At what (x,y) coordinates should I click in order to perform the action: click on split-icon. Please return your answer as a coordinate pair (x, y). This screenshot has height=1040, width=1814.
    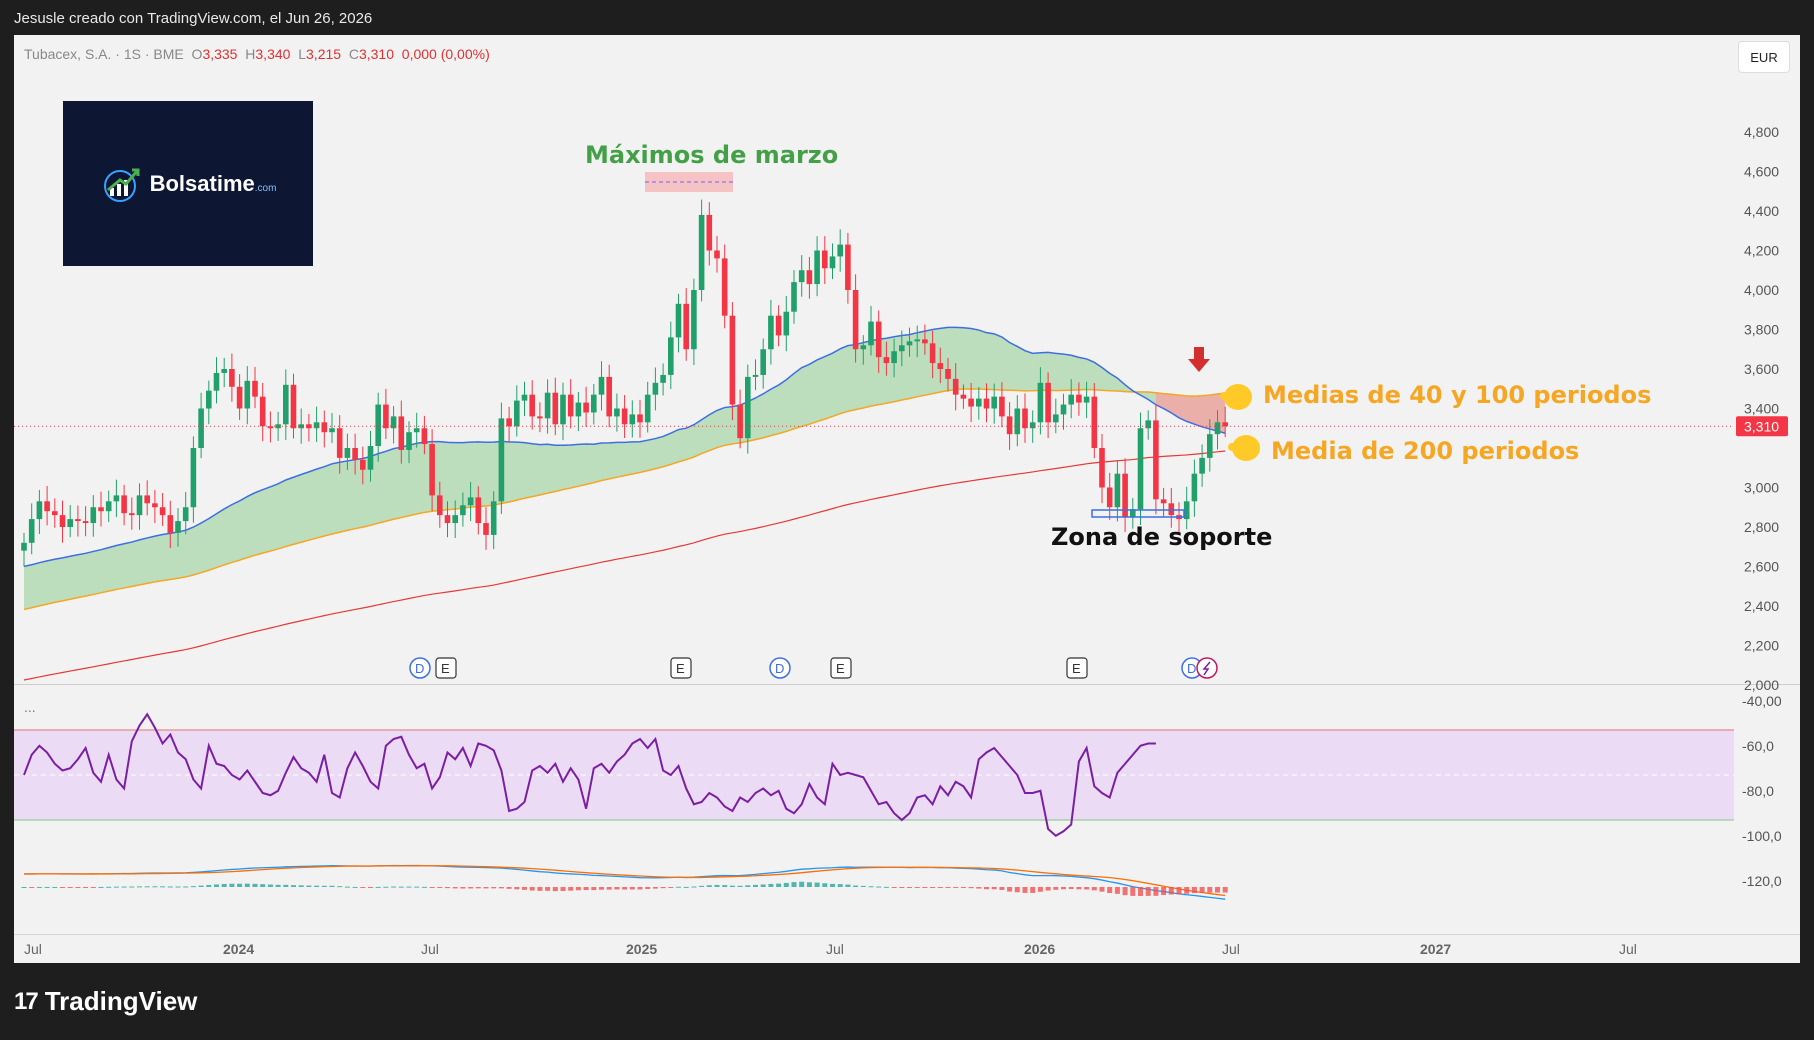
    Looking at the image, I should click on (1207, 668).